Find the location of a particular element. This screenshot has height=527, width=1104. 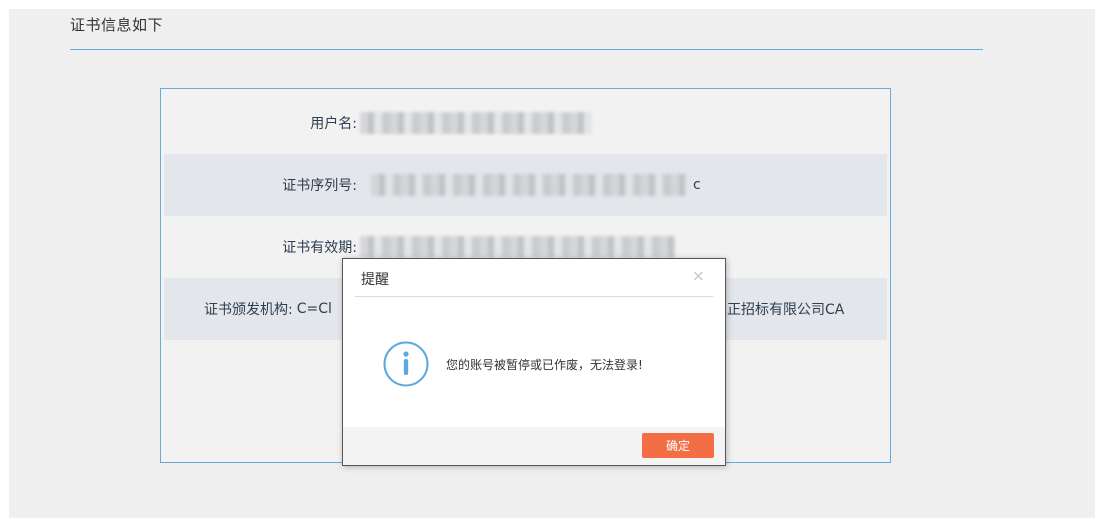

cert-row-username: 用户名: is located at coordinates (525, 123).